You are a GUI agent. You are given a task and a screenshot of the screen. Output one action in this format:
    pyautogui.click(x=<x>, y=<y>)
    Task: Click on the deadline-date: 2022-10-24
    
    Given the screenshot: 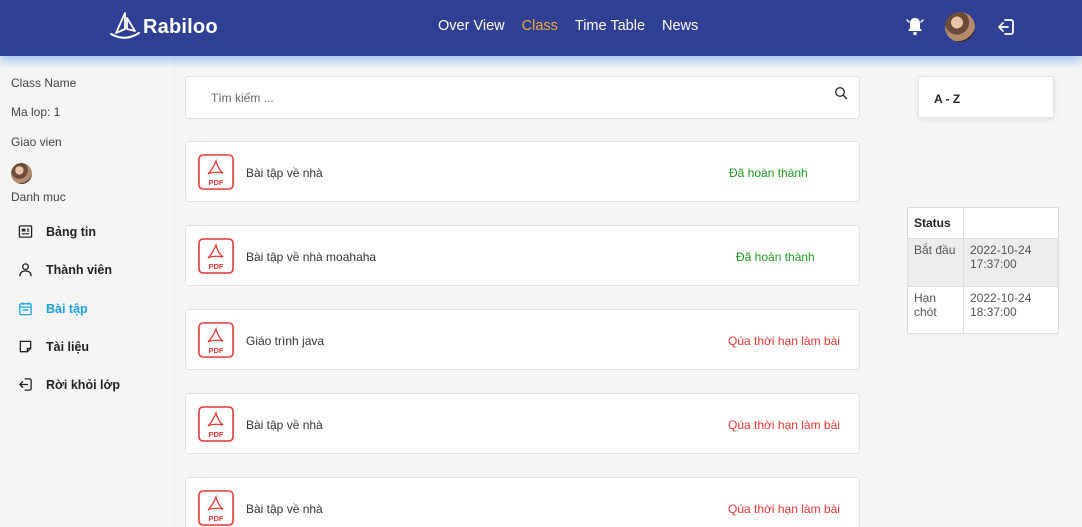 What is the action you would take?
    pyautogui.click(x=1001, y=297)
    